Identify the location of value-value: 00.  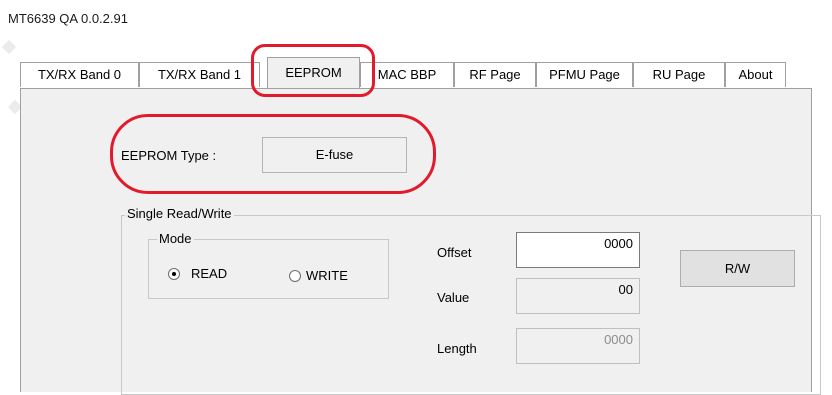
(625, 289).